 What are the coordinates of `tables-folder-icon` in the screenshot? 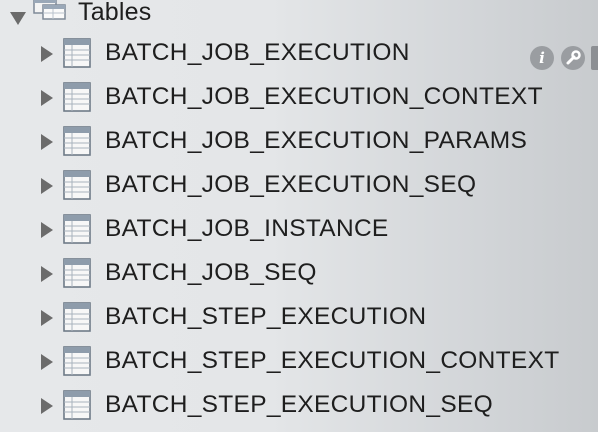 It's located at (49, 10).